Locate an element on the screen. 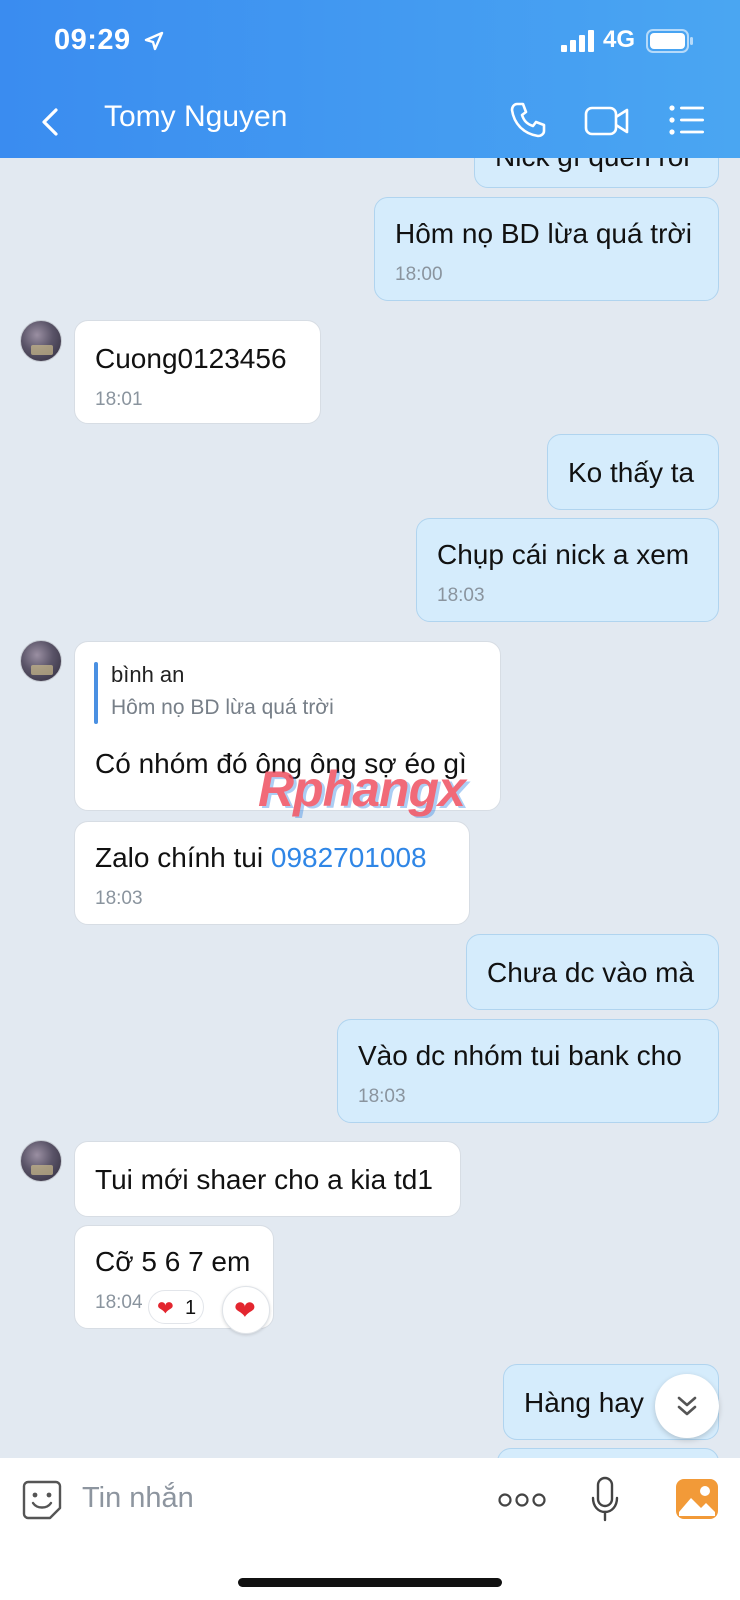 Image resolution: width=740 pixels, height=1600 pixels. battery-icon is located at coordinates (669, 41).